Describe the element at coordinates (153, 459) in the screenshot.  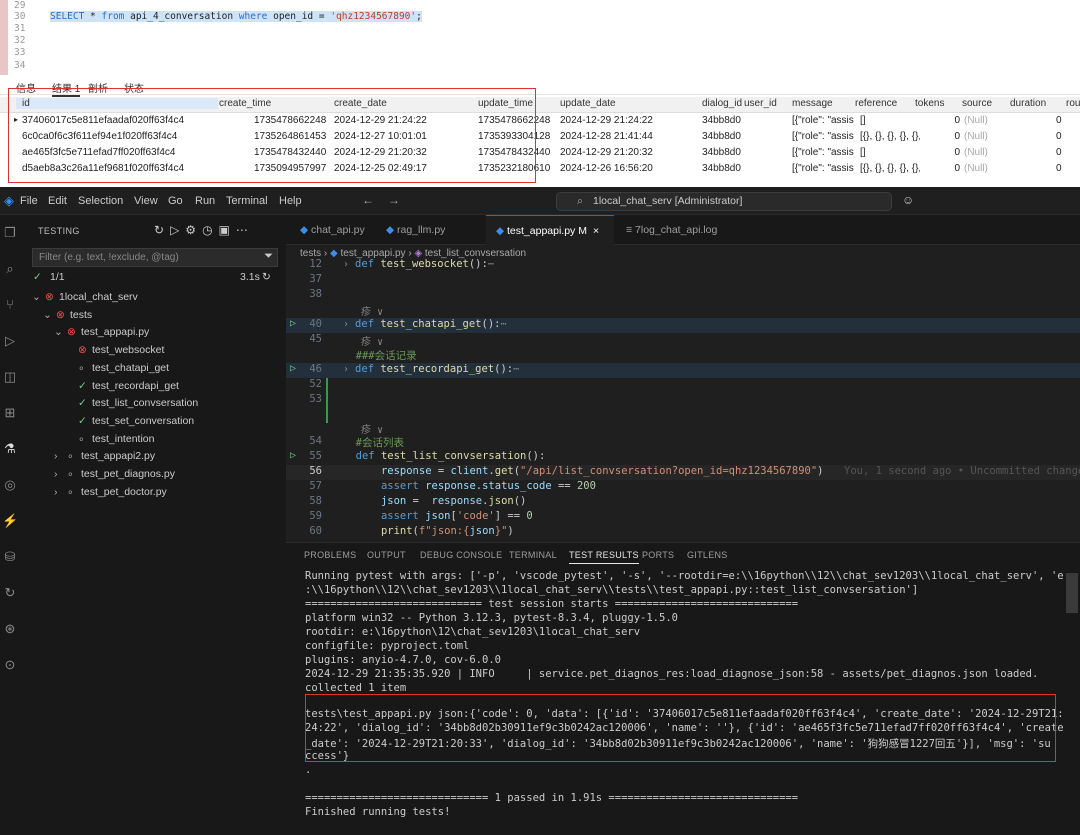
I see `test-tree-item: › ∘ test_appapi2.py` at that location.